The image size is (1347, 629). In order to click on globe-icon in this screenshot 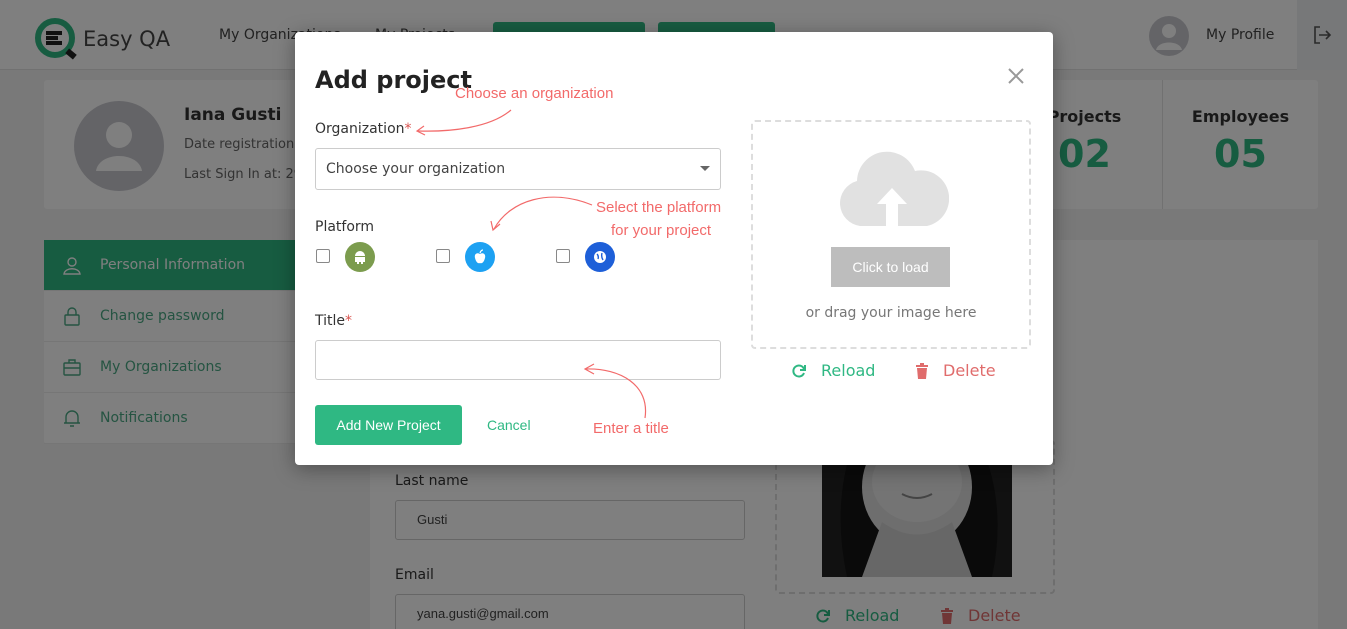, I will do `click(600, 257)`.